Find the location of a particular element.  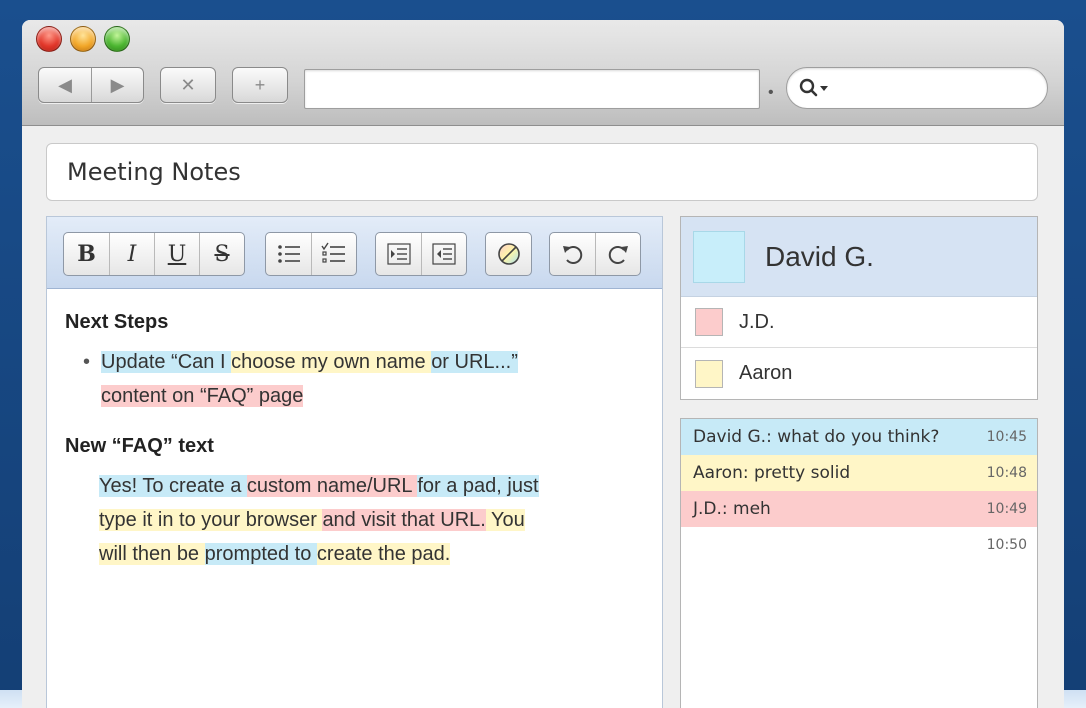

color-group is located at coordinates (508, 254).